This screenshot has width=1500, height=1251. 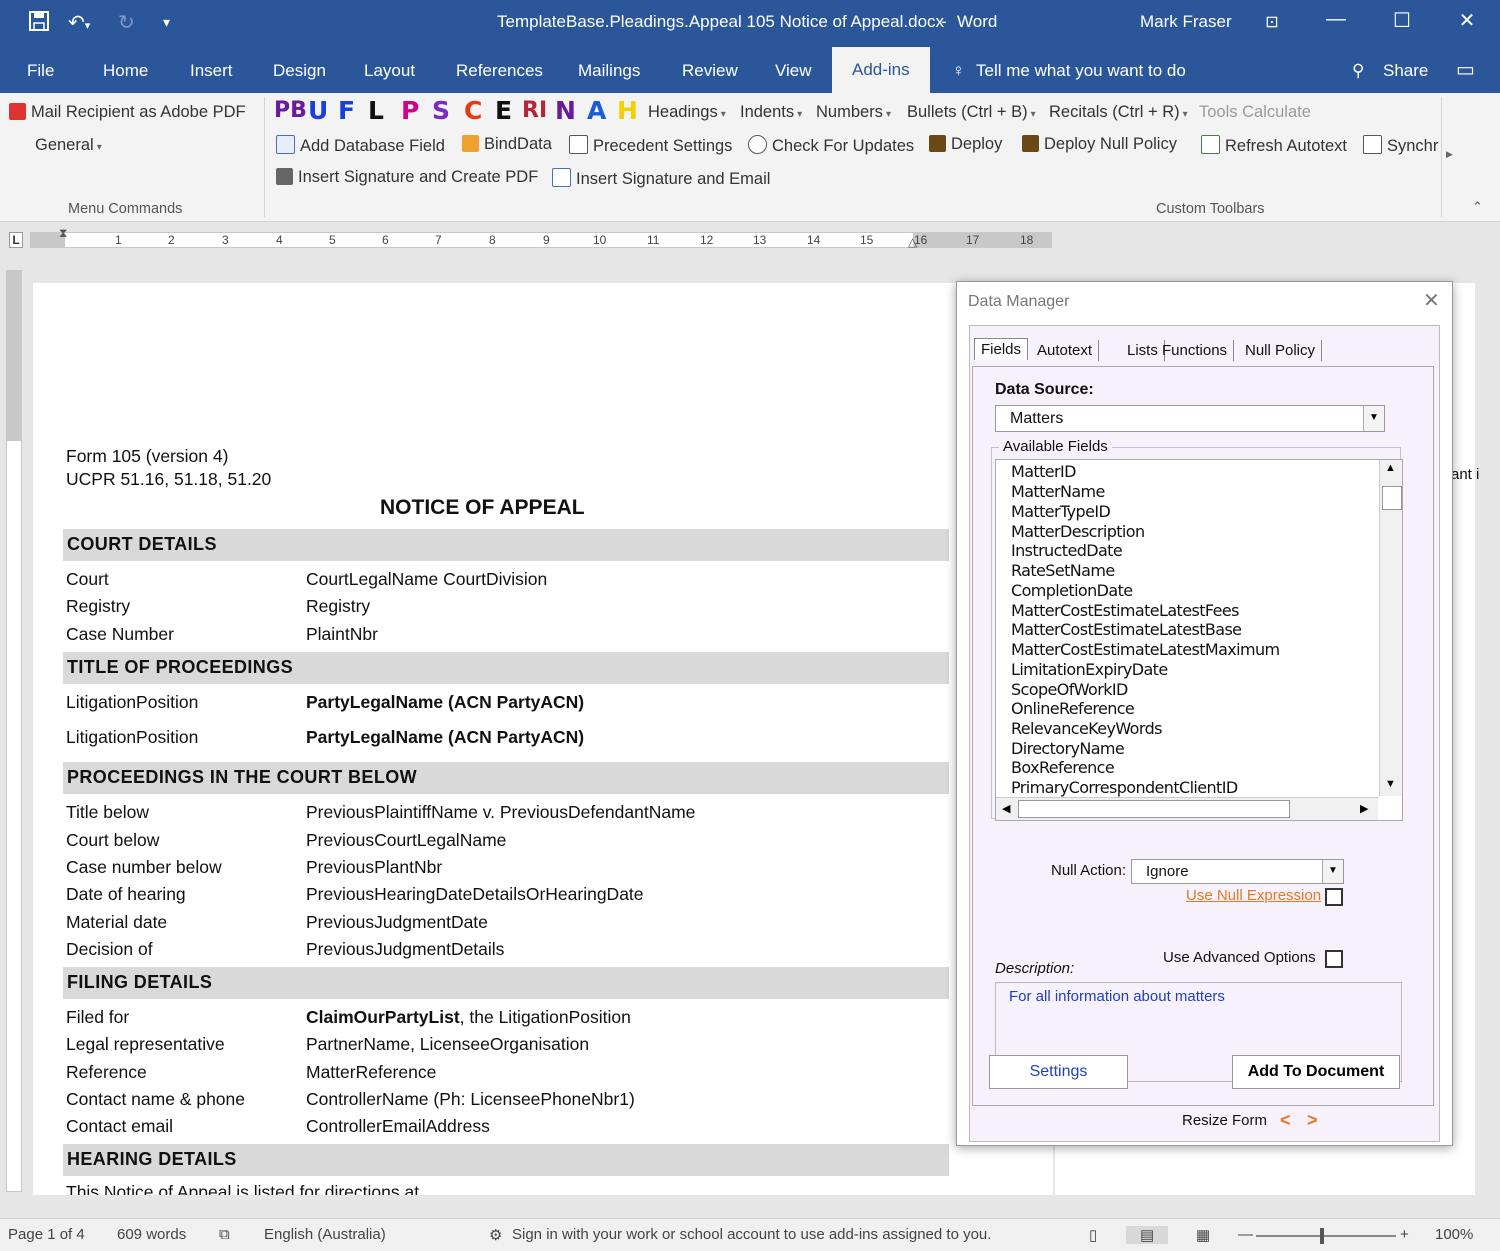 I want to click on vertical-scrollbar: ▲ ▼, so click(x=1390, y=628).